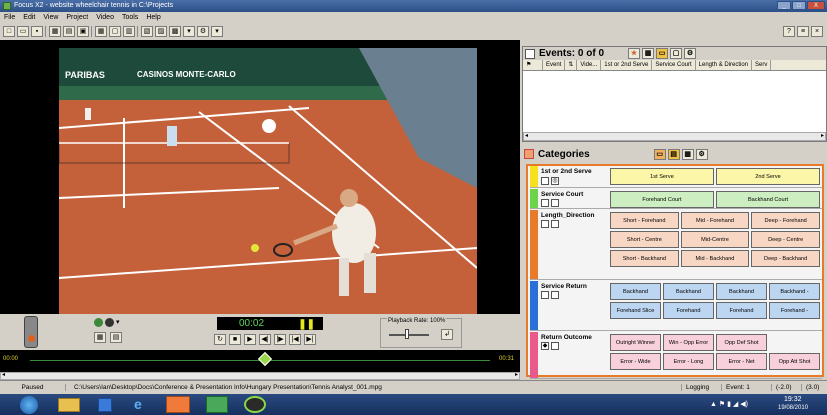 Image resolution: width=827 pixels, height=415 pixels. What do you see at coordinates (55, 31) in the screenshot?
I see `layout-icon: ▦` at bounding box center [55, 31].